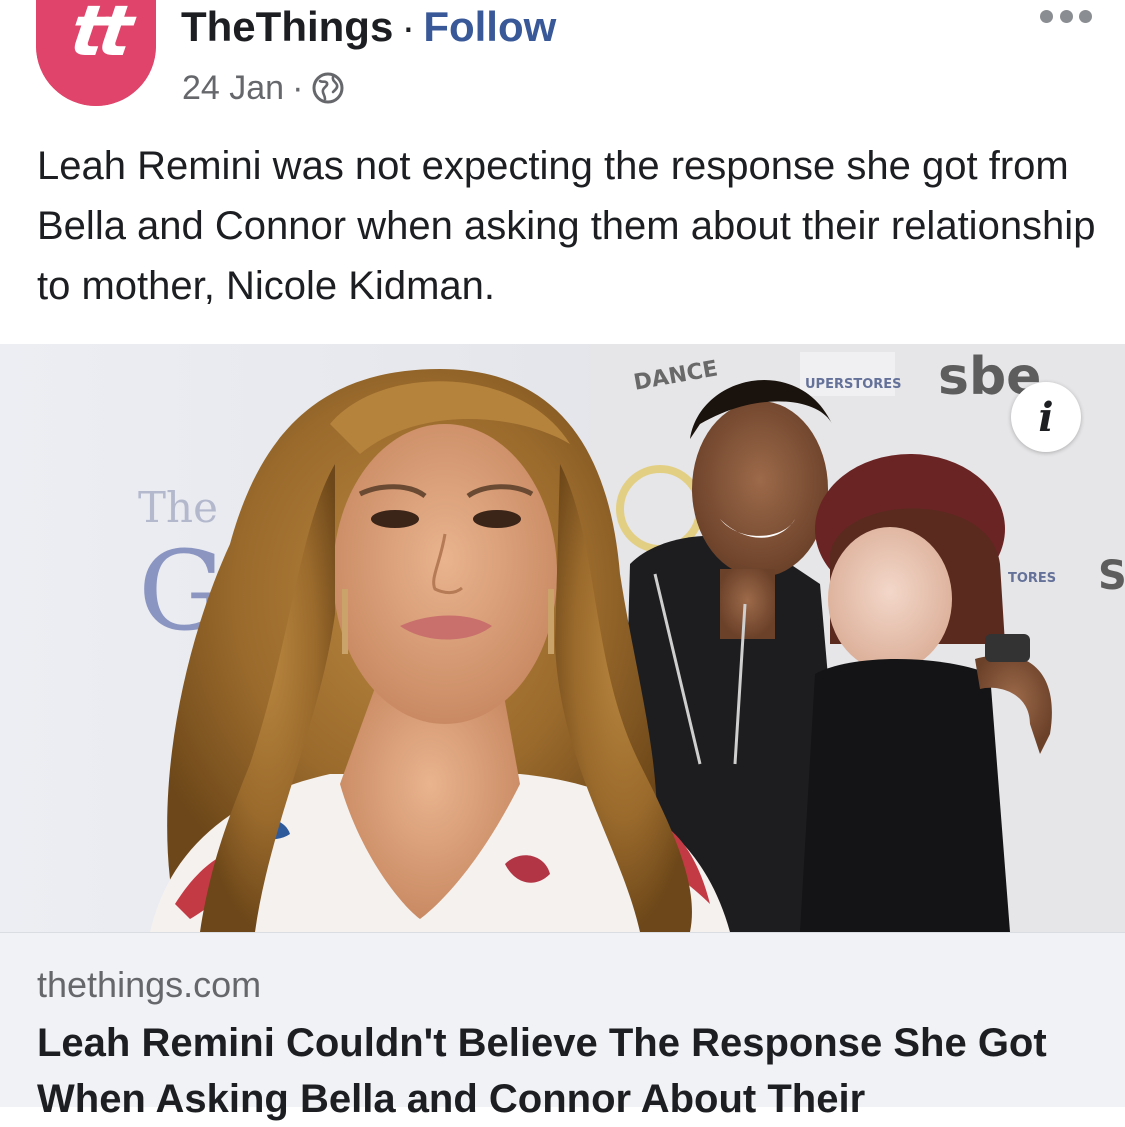 The width and height of the screenshot is (1125, 1127). I want to click on info-icon: i, so click(1046, 417).